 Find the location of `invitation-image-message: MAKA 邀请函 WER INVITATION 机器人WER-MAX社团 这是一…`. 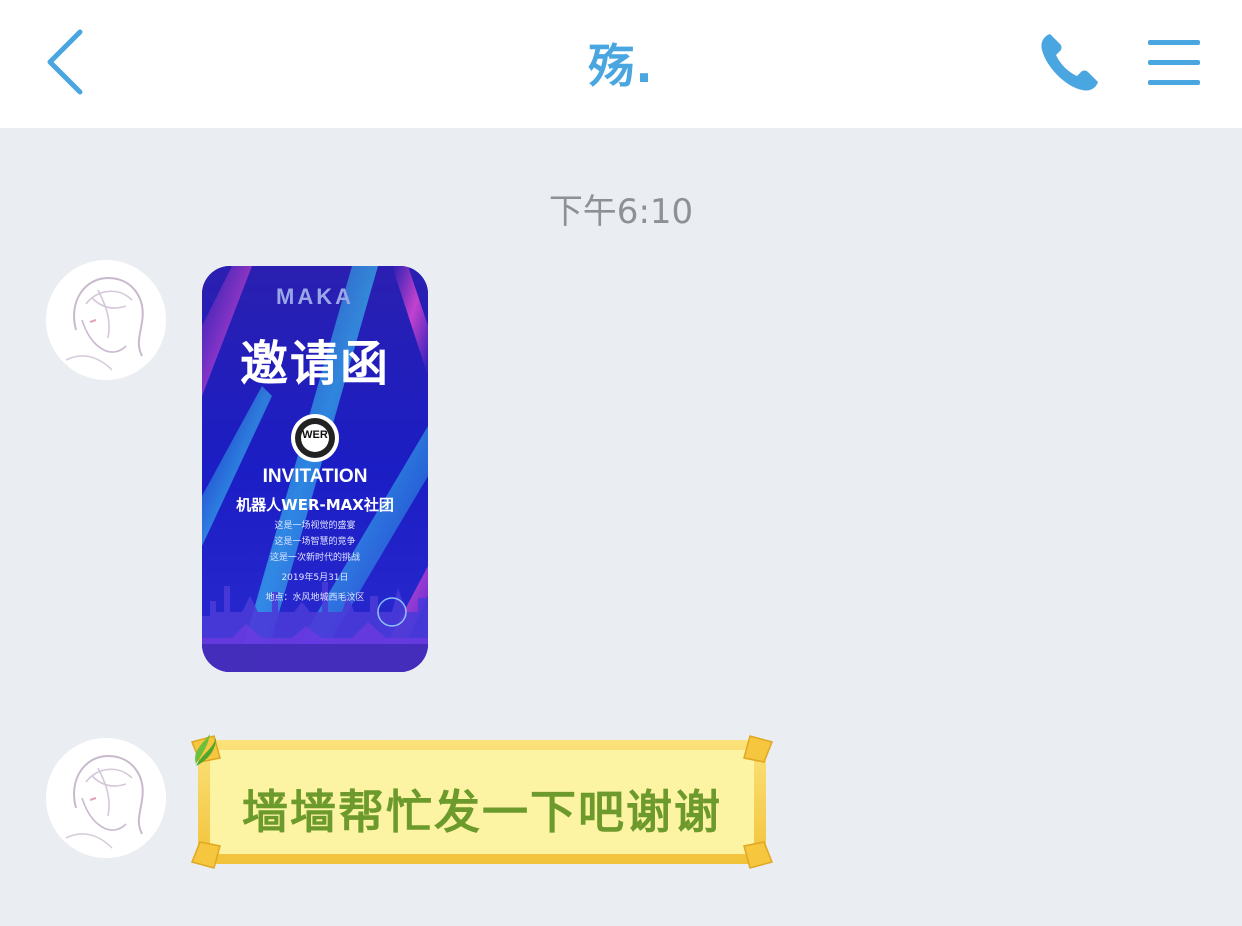

invitation-image-message: MAKA 邀请函 WER INVITATION 机器人WER-MAX社团 这是一… is located at coordinates (315, 469).